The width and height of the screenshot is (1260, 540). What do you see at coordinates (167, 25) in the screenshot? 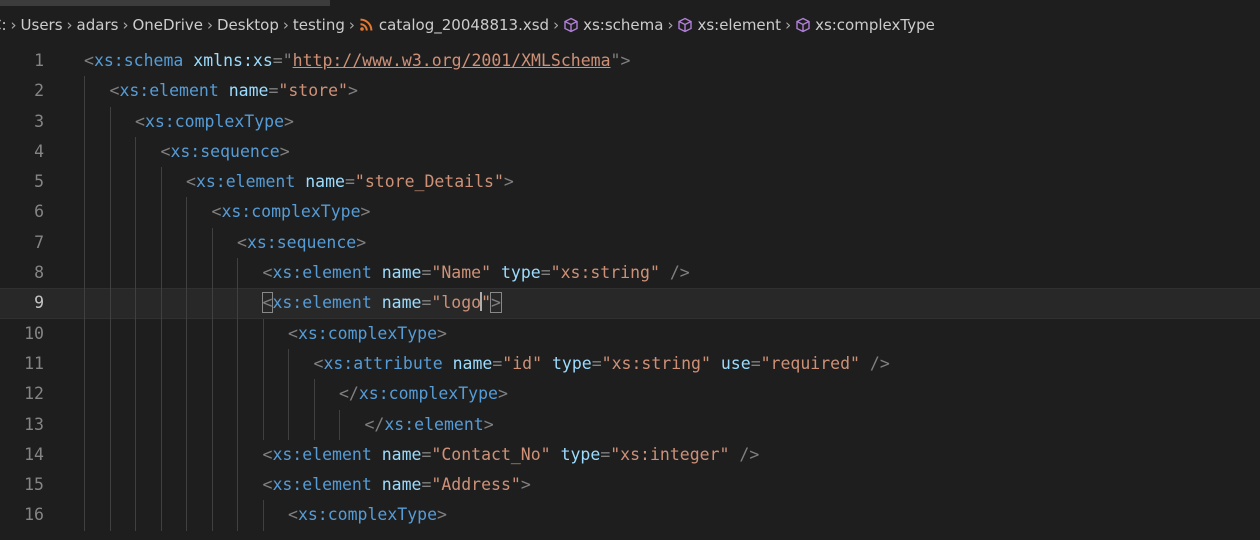
I see `breadcrumb-item-onedrive: OneDrive` at bounding box center [167, 25].